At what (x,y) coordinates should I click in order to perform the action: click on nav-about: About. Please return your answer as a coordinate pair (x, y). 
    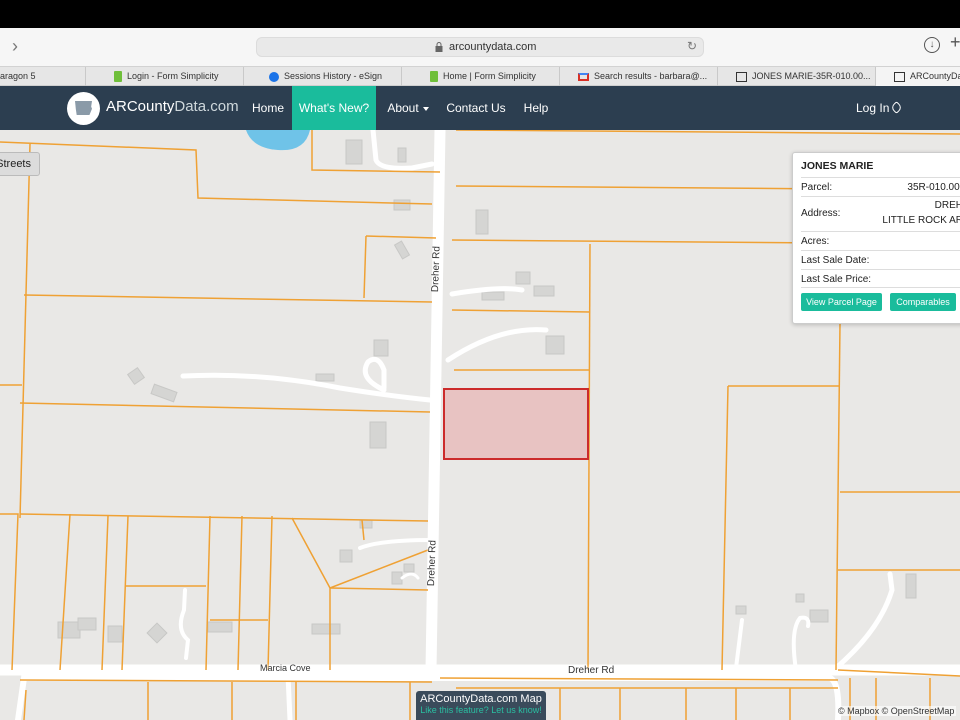
    Looking at the image, I should click on (408, 108).